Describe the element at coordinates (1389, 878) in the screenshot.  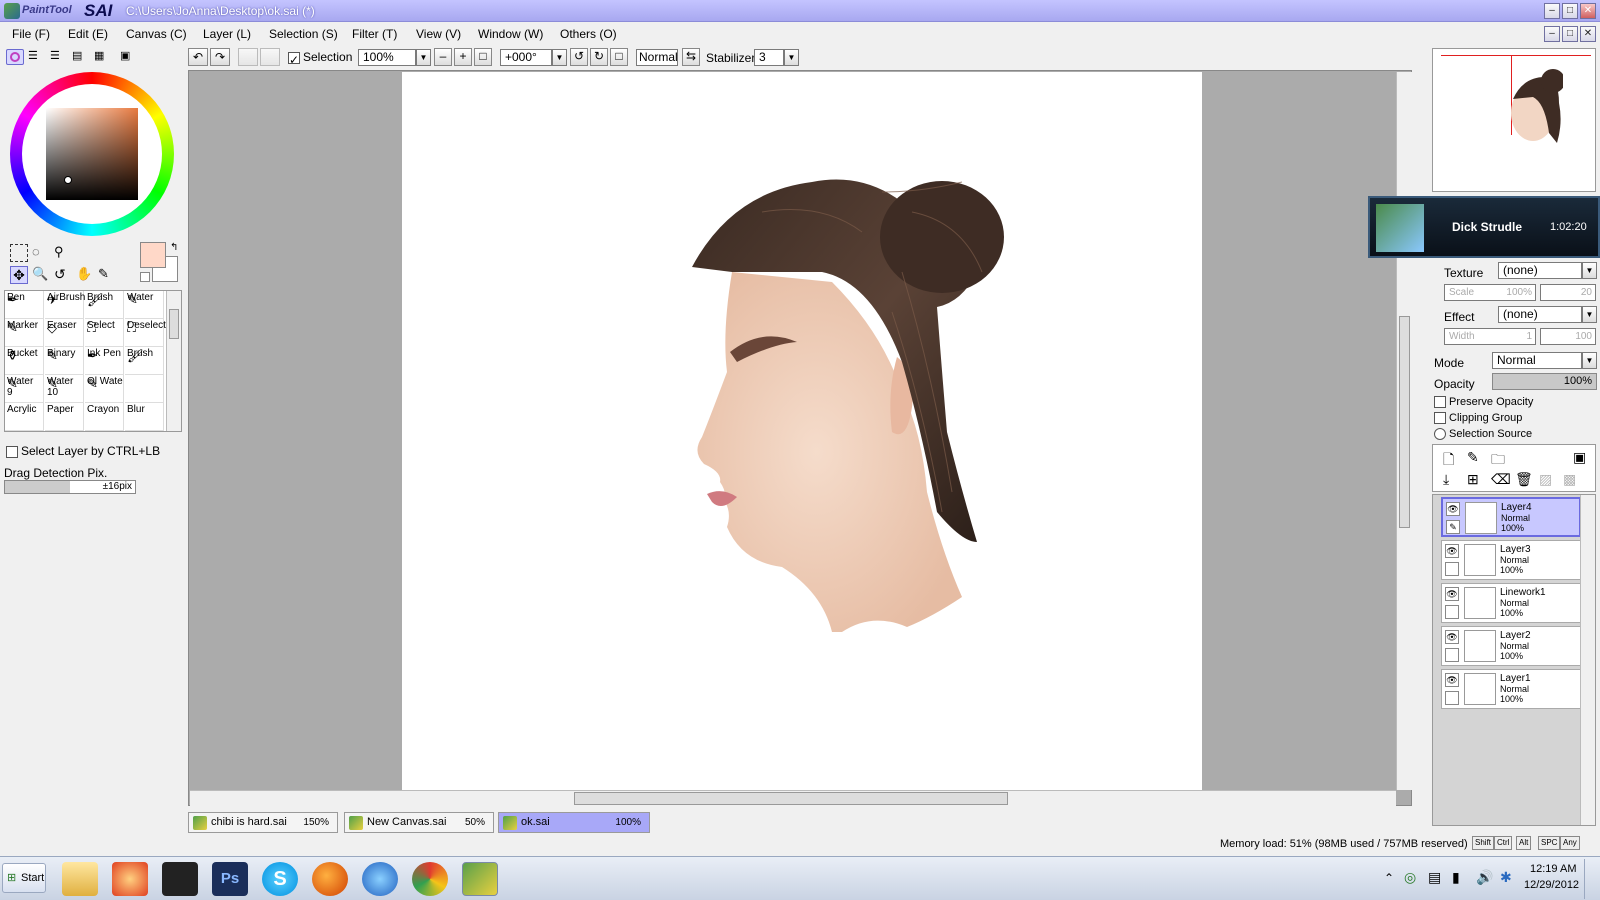
I see `show-hidden-icons: ⌃` at that location.